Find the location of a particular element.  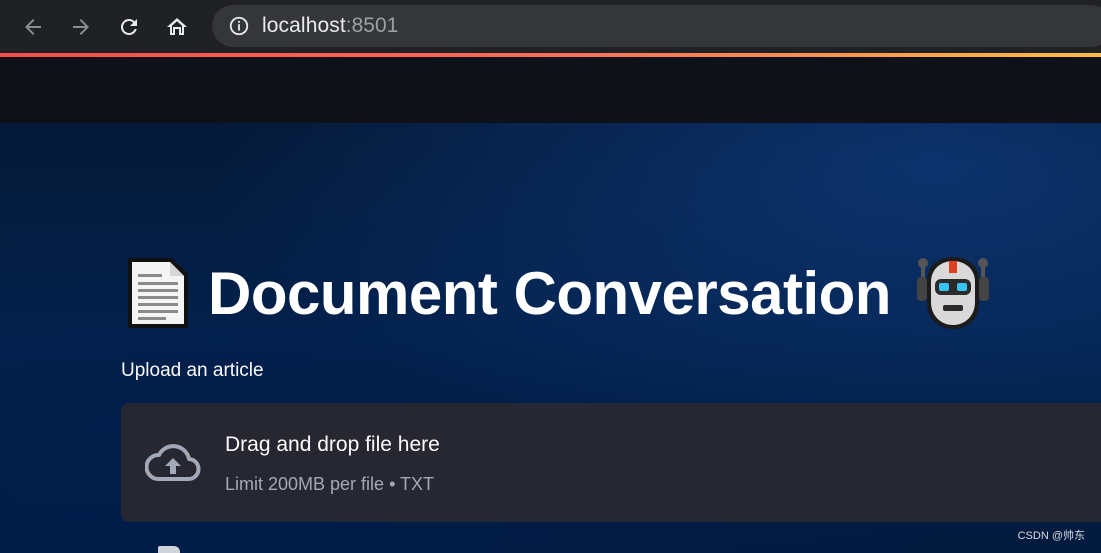

arrow-right-icon is located at coordinates (81, 26).